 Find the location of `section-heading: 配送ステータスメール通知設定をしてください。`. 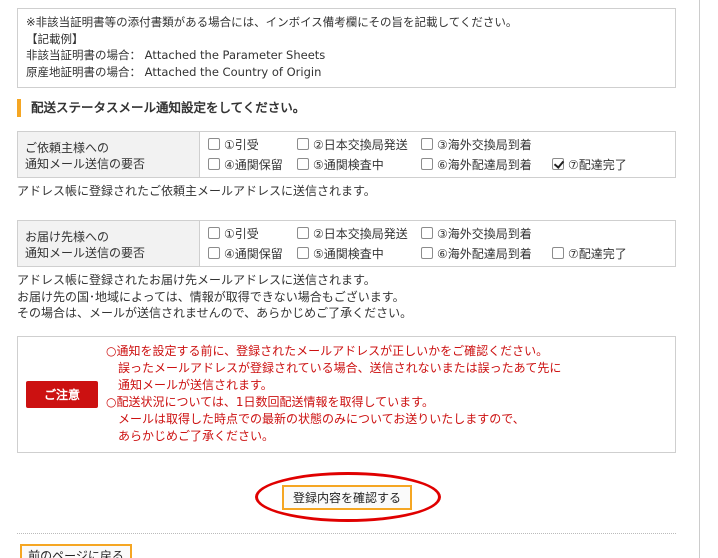

section-heading: 配送ステータスメール通知設定をしてください。 is located at coordinates (161, 108).